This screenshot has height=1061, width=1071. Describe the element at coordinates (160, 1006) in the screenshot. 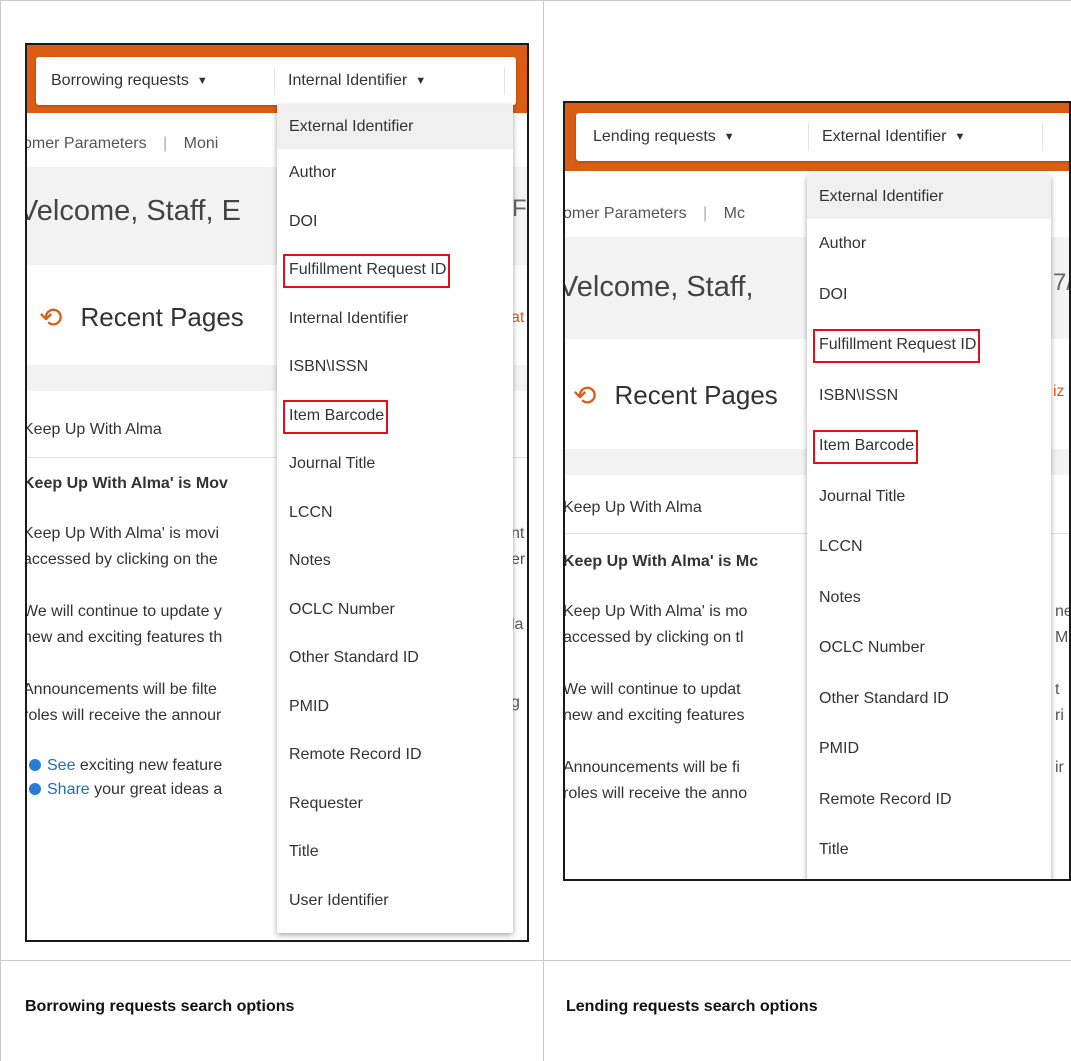

I see `caption-borrowing: Borrowing requests search options` at that location.